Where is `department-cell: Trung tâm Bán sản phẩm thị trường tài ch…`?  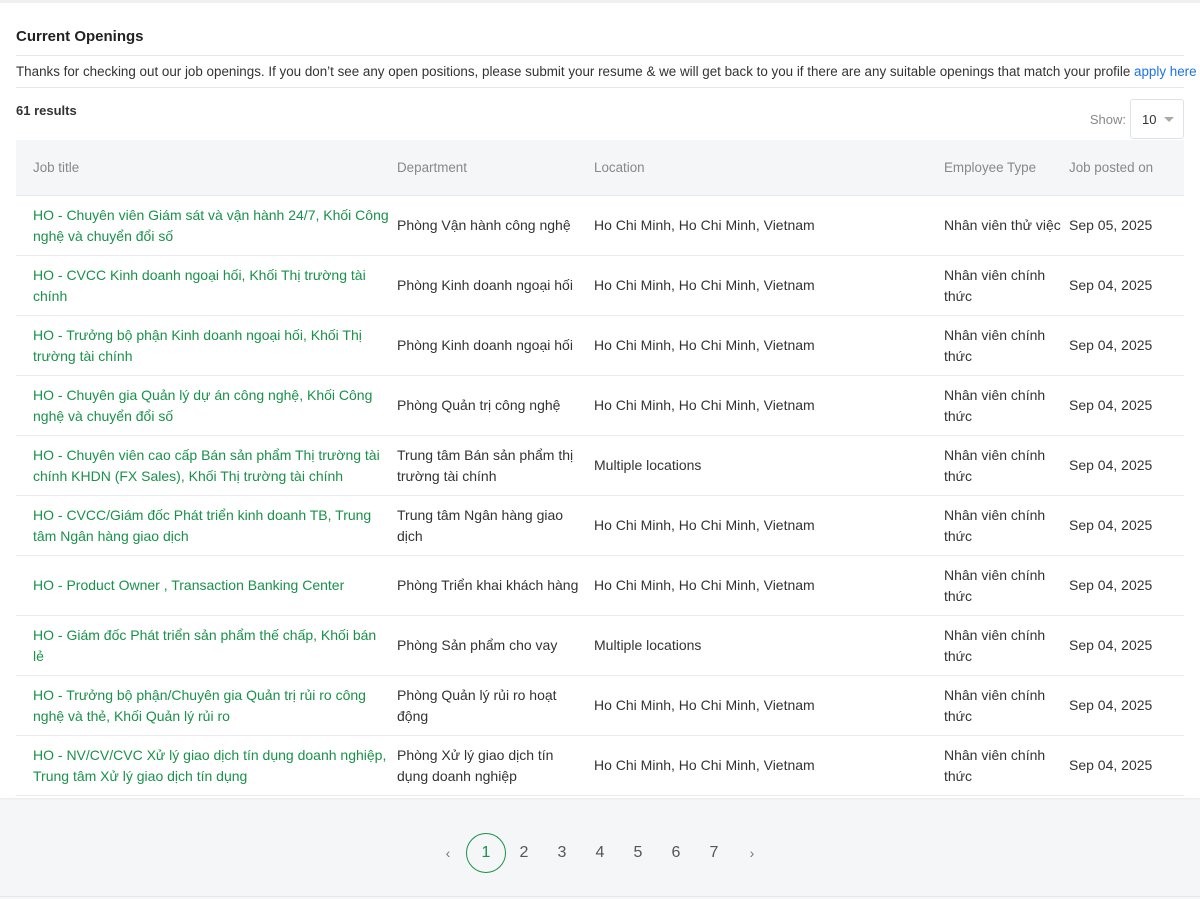
department-cell: Trung tâm Bán sản phẩm thị trường tài ch… is located at coordinates (495, 465).